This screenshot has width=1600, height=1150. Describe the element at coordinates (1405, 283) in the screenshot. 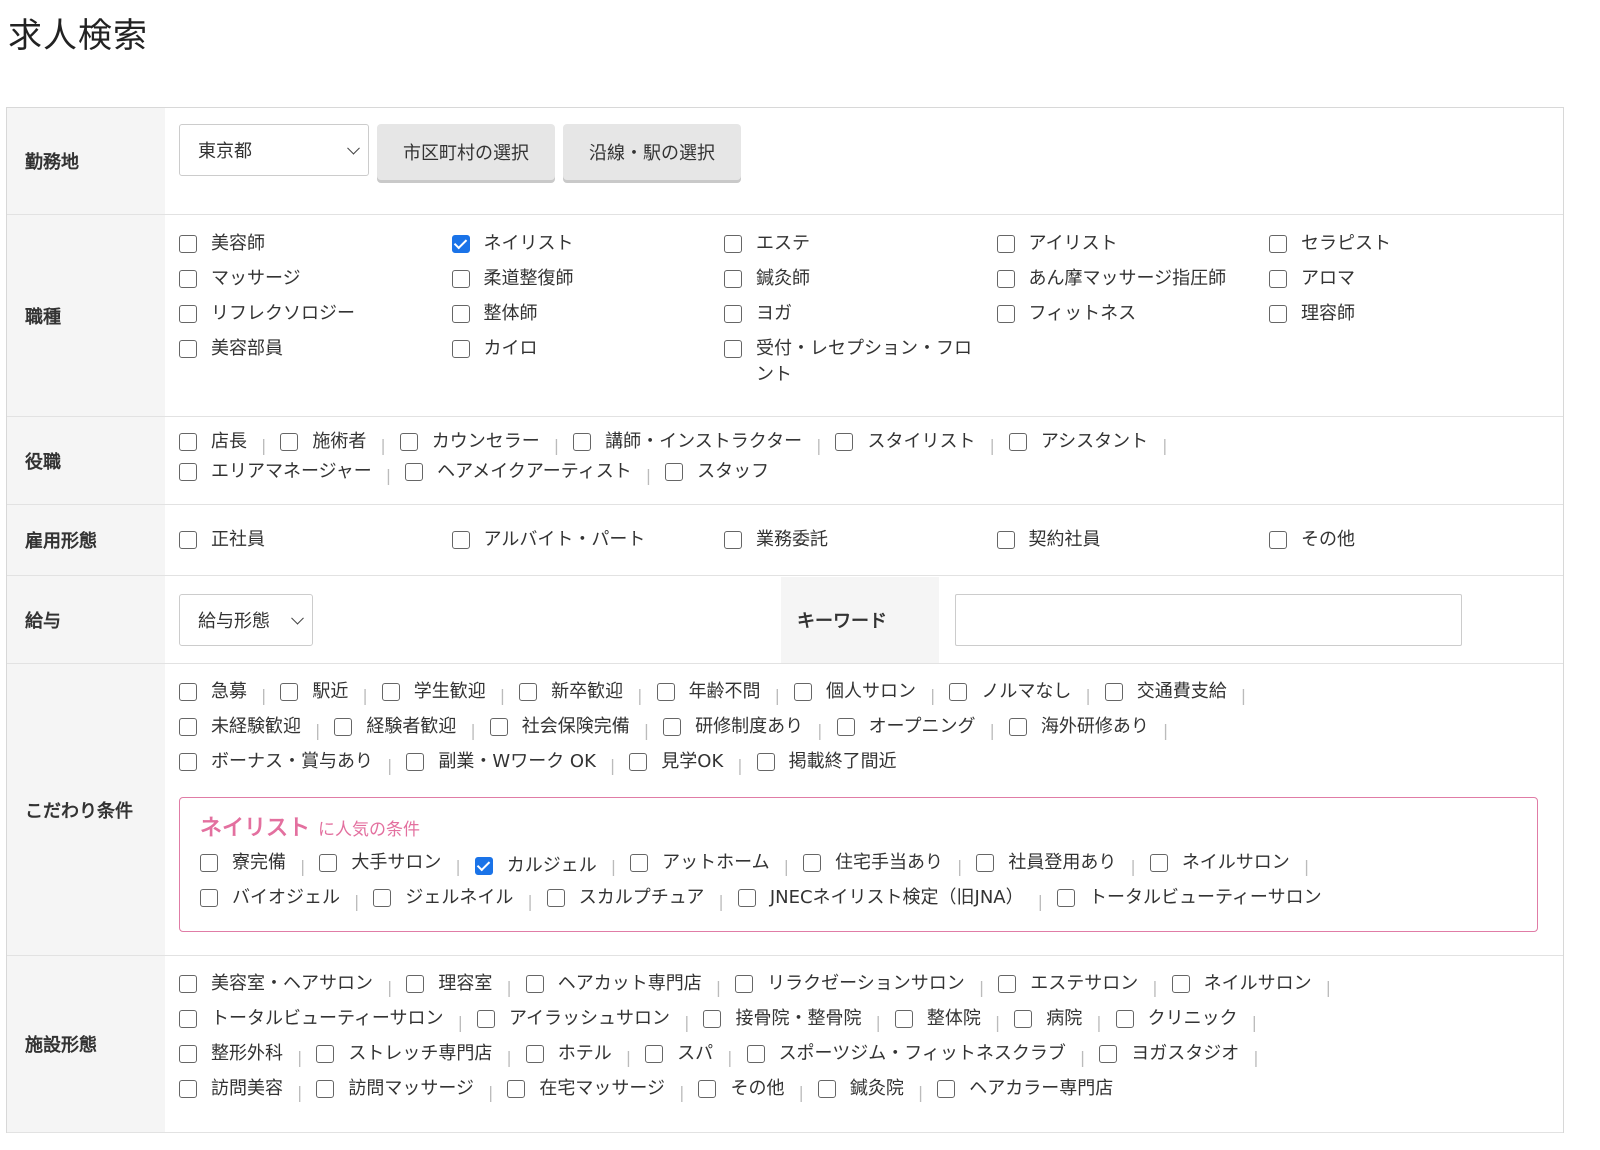

I see `job-type-option: アロマ` at that location.